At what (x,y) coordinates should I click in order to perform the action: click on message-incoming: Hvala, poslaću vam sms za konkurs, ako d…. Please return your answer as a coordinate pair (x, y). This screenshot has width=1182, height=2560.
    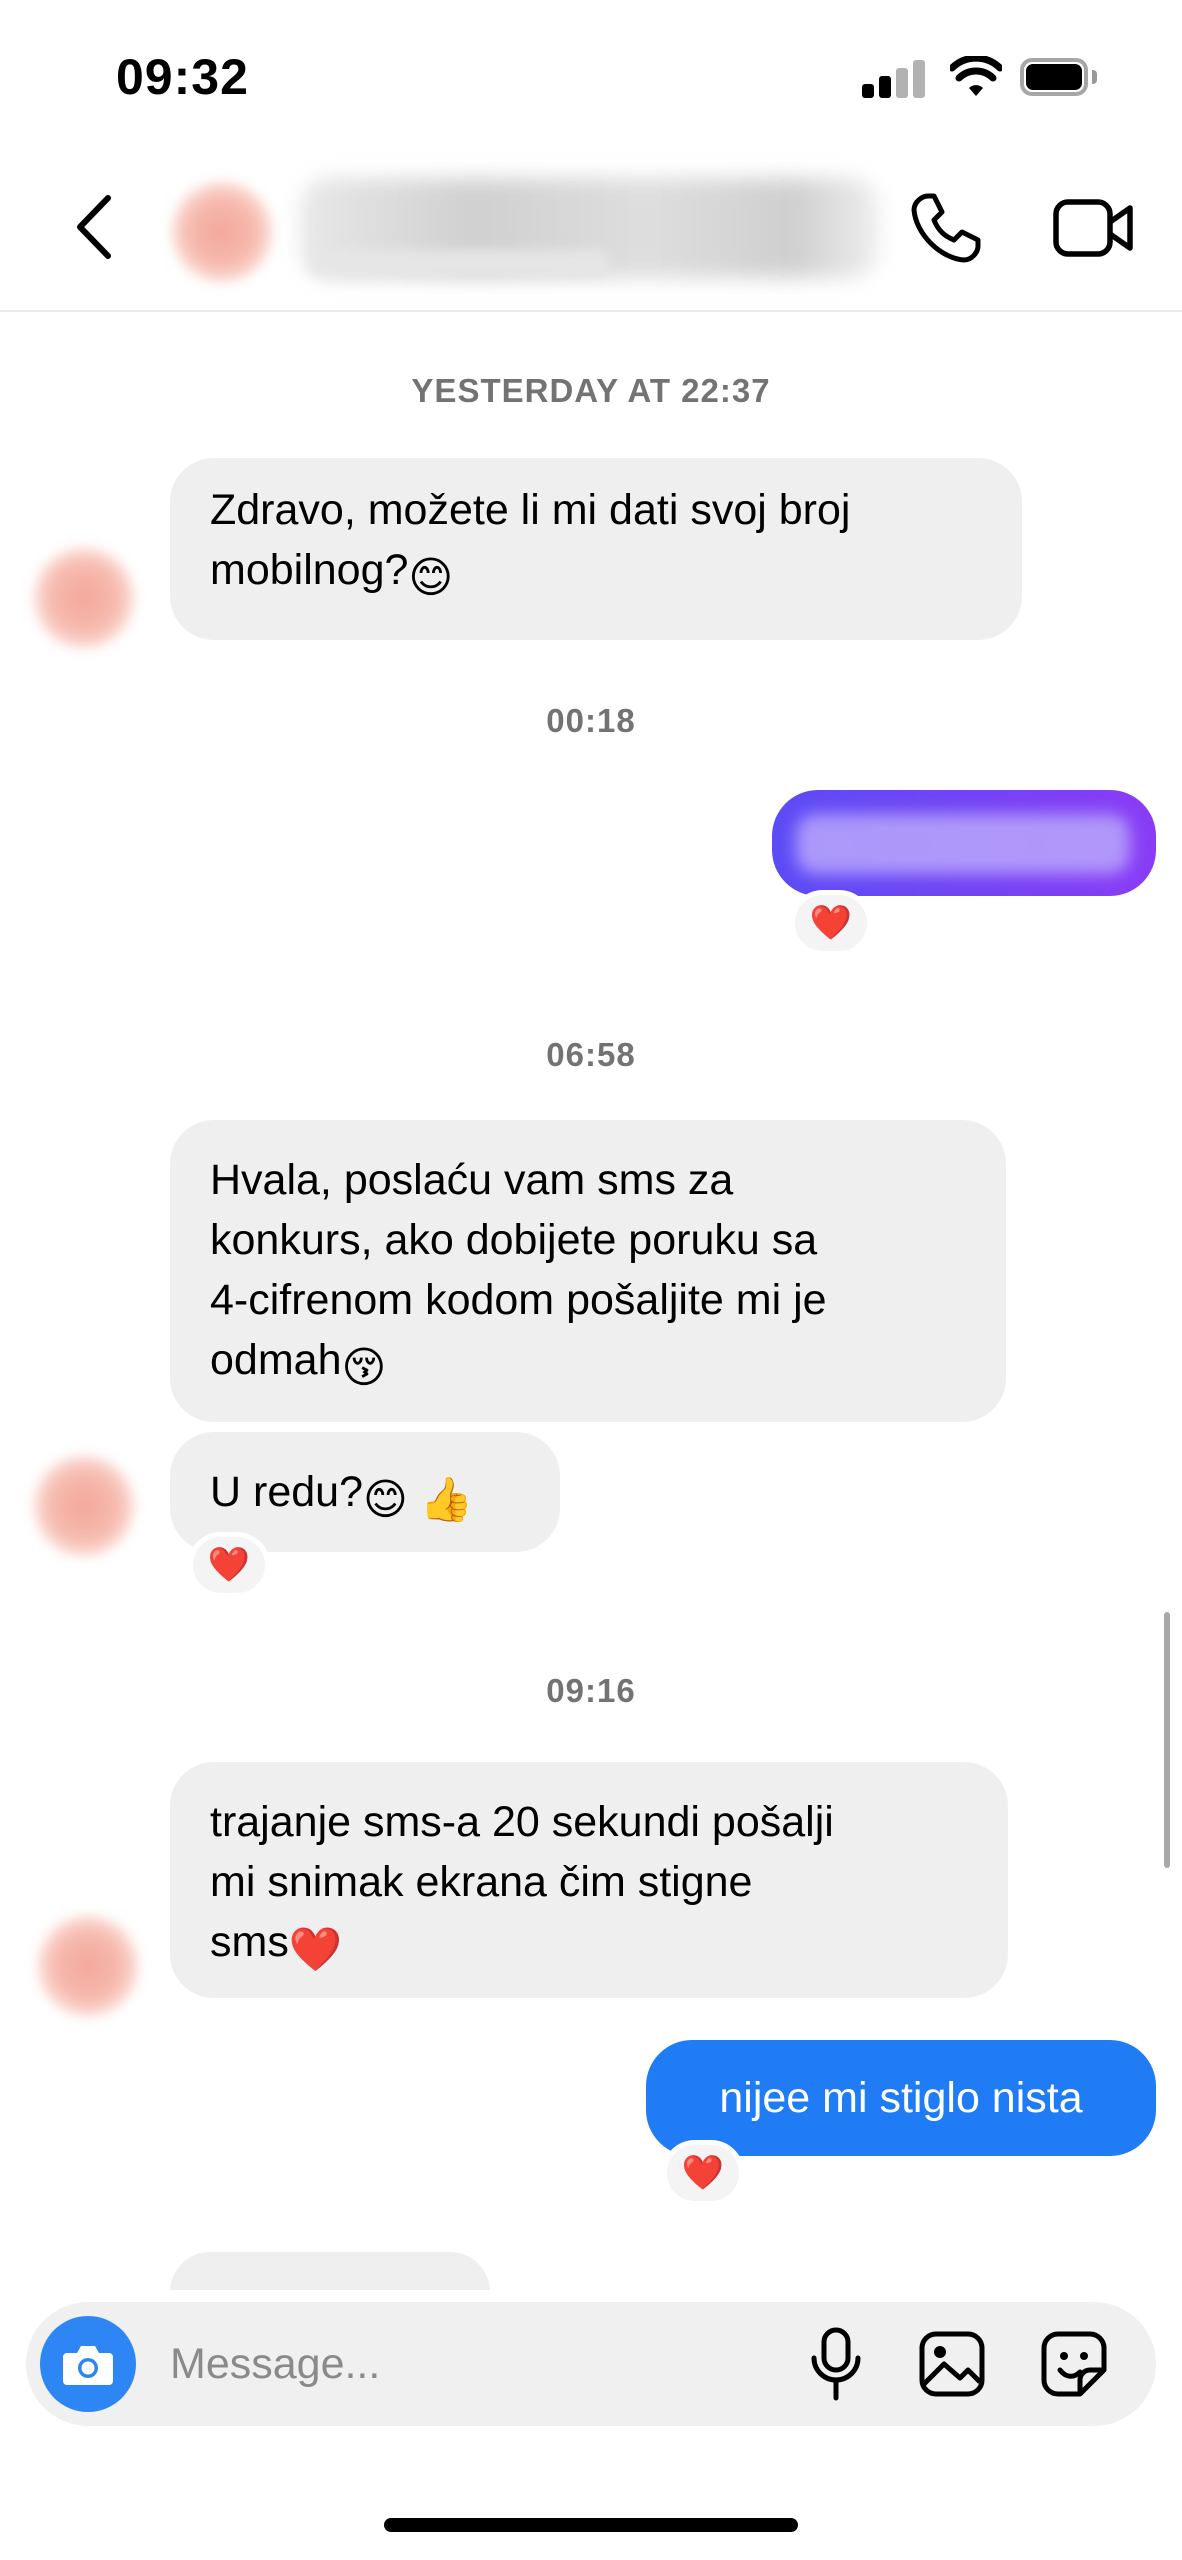
    Looking at the image, I should click on (588, 1271).